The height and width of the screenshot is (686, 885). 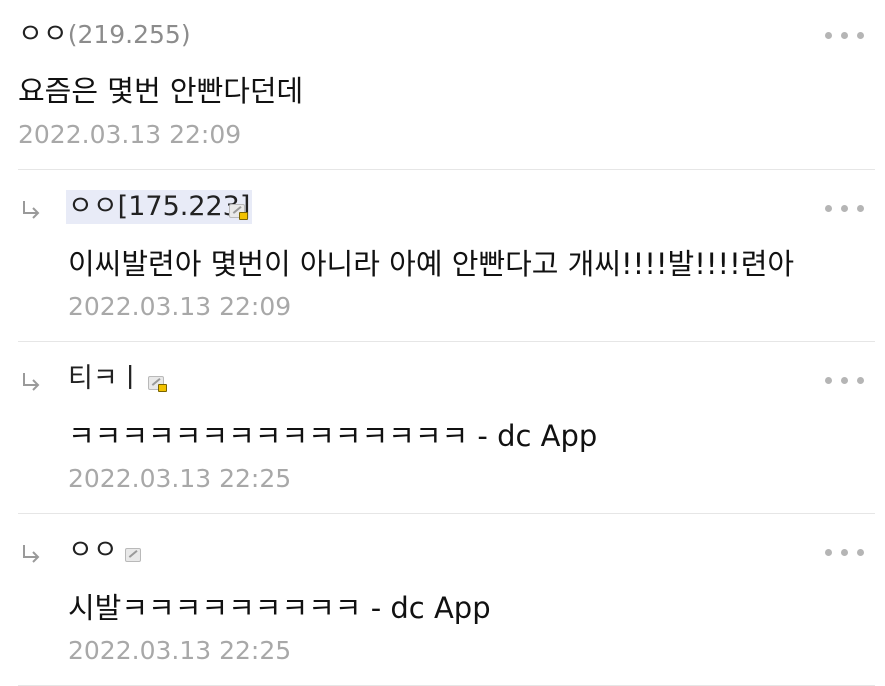 What do you see at coordinates (279, 608) in the screenshot?
I see `reply-text: 시발ㅋㅋㅋㅋㅋㅋㅋㅋㅋ - dc App` at bounding box center [279, 608].